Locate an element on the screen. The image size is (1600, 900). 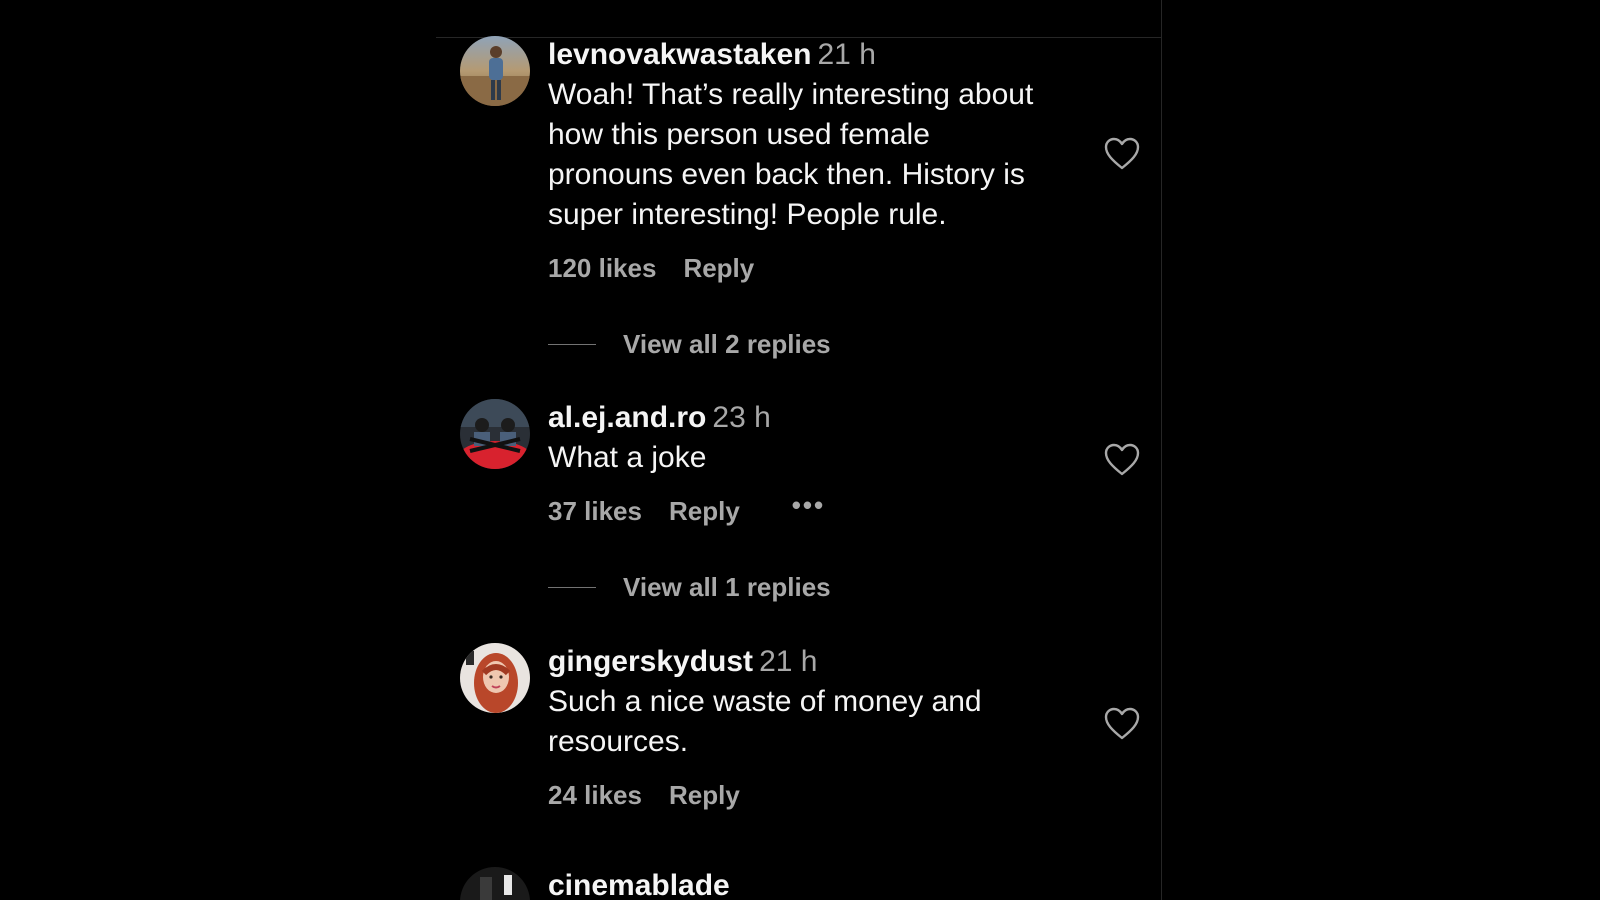
comment-meta: 24 likes Reply is located at coordinates (808, 795).